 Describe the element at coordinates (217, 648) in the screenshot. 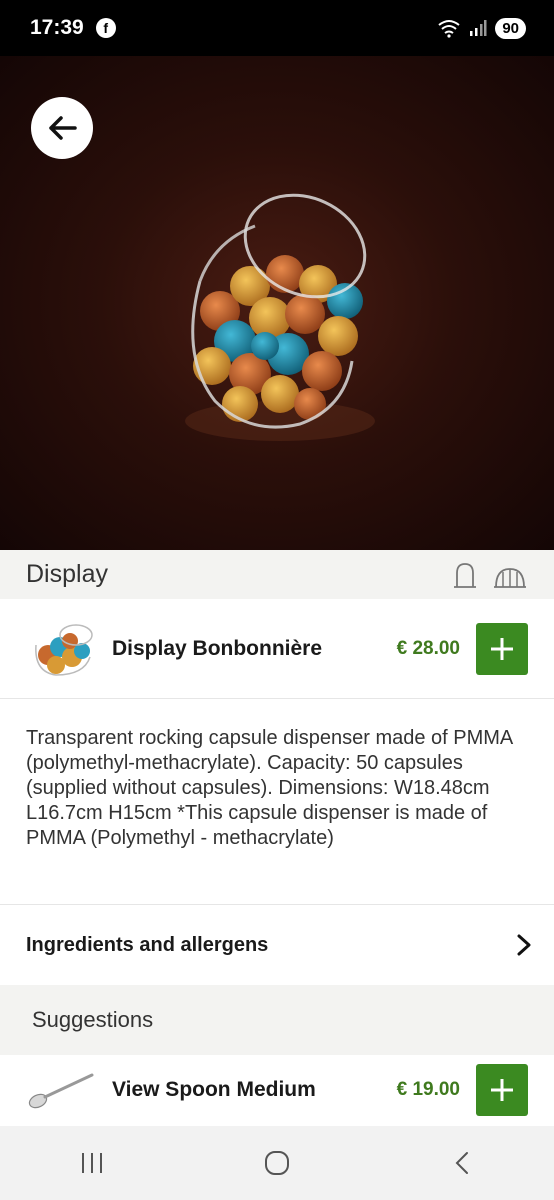

I see `product-name: Display Bonbonnière` at that location.